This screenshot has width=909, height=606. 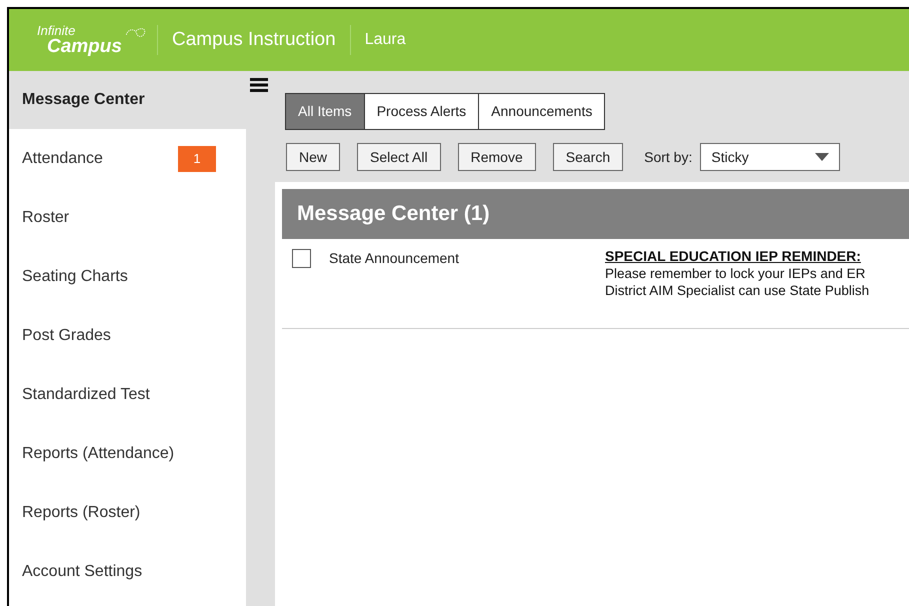 I want to click on message-text: District AIM Specialist can use State Publish, so click(x=737, y=290).